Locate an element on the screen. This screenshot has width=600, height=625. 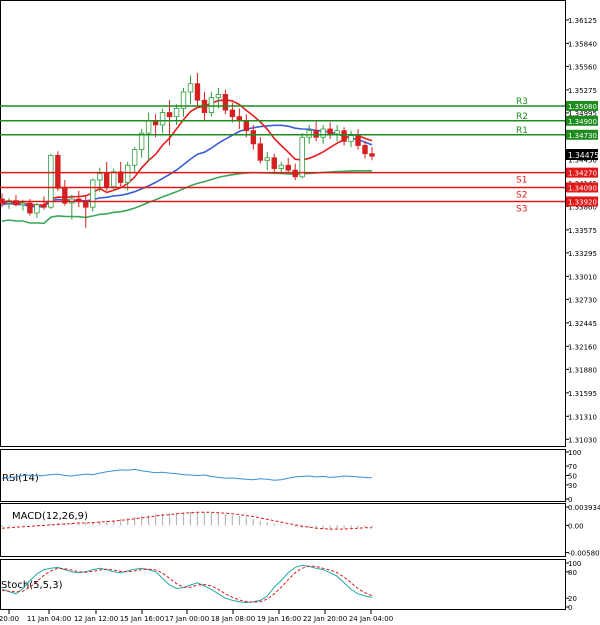
stoch-tick-label: 20 is located at coordinates (572, 599).